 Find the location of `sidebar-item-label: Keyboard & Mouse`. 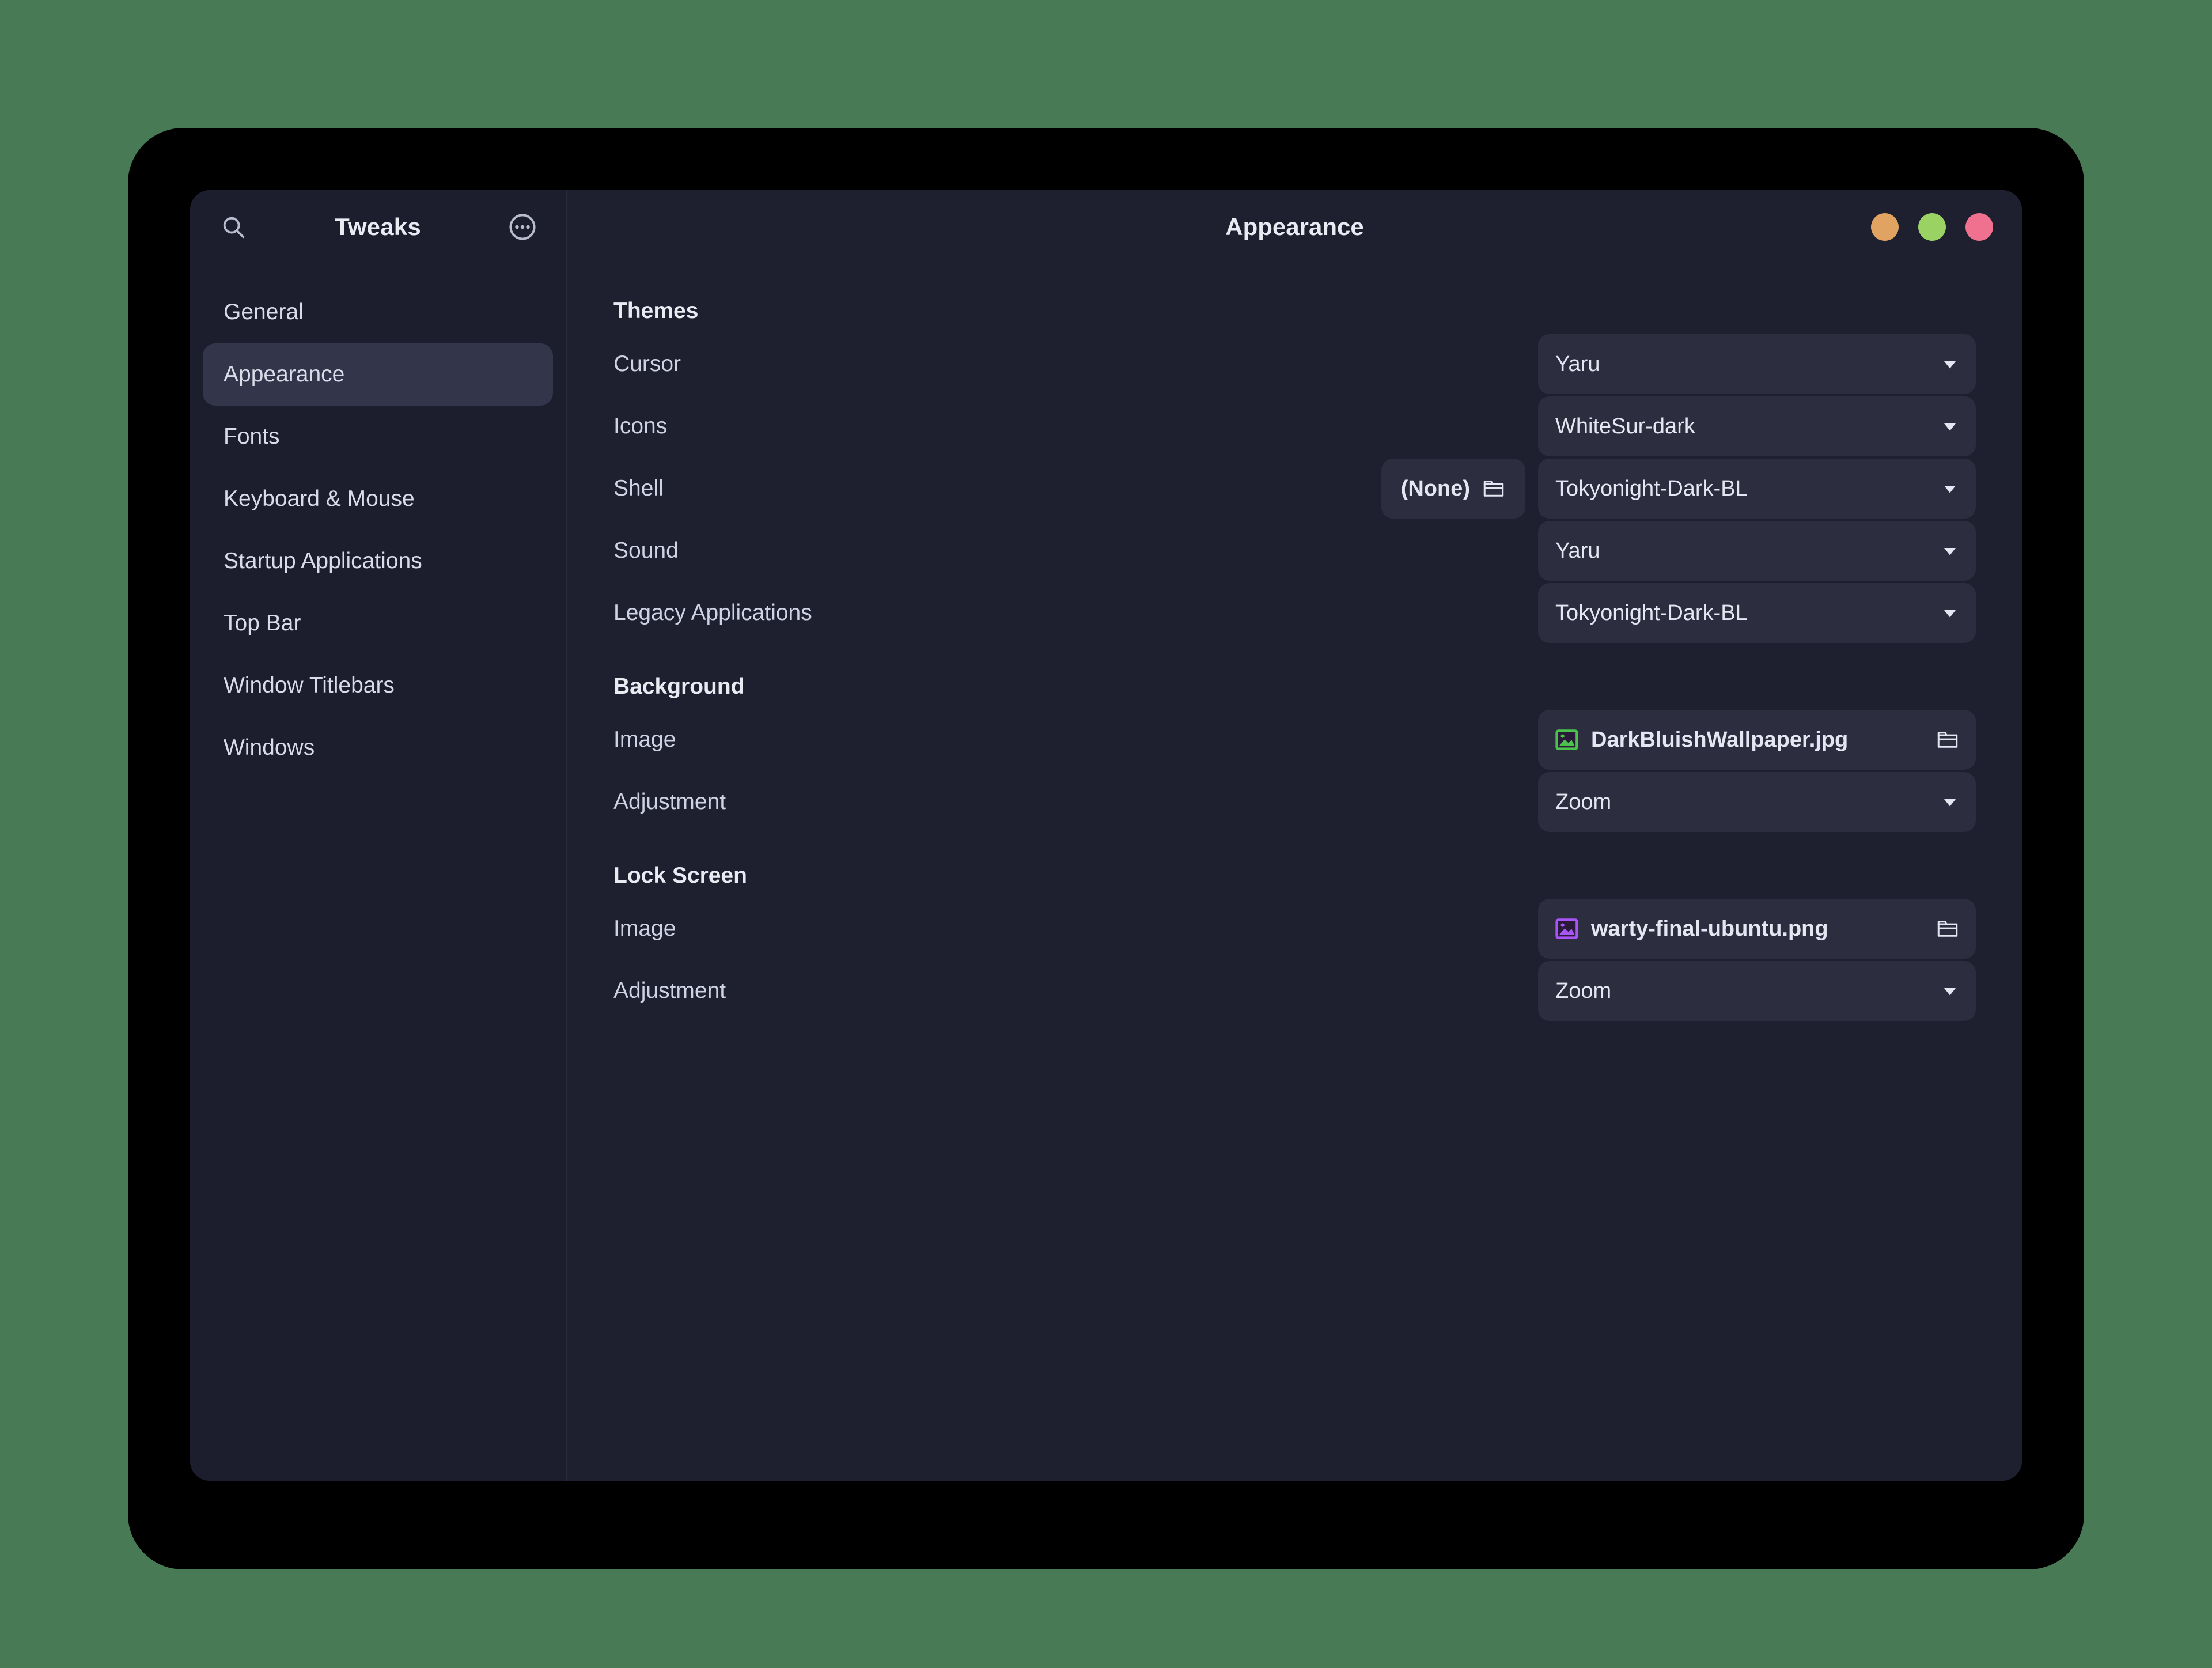

sidebar-item-label: Keyboard & Mouse is located at coordinates (319, 498).